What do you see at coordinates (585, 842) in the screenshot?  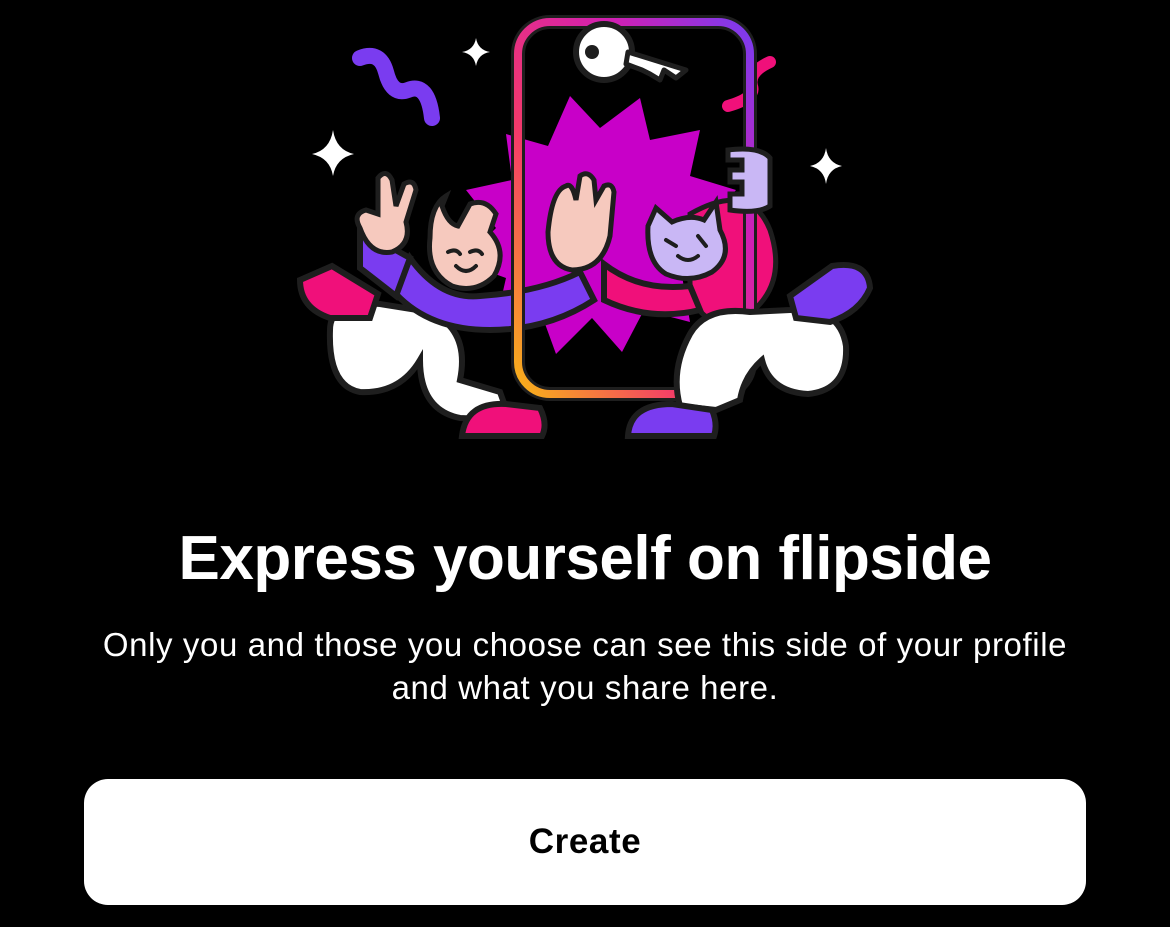 I see `create-button: Create` at bounding box center [585, 842].